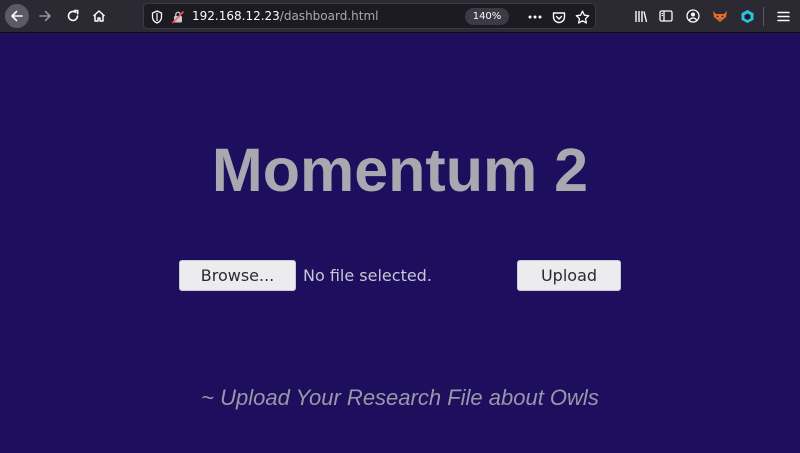 The height and width of the screenshot is (453, 800). What do you see at coordinates (559, 17) in the screenshot?
I see `pocket-icon` at bounding box center [559, 17].